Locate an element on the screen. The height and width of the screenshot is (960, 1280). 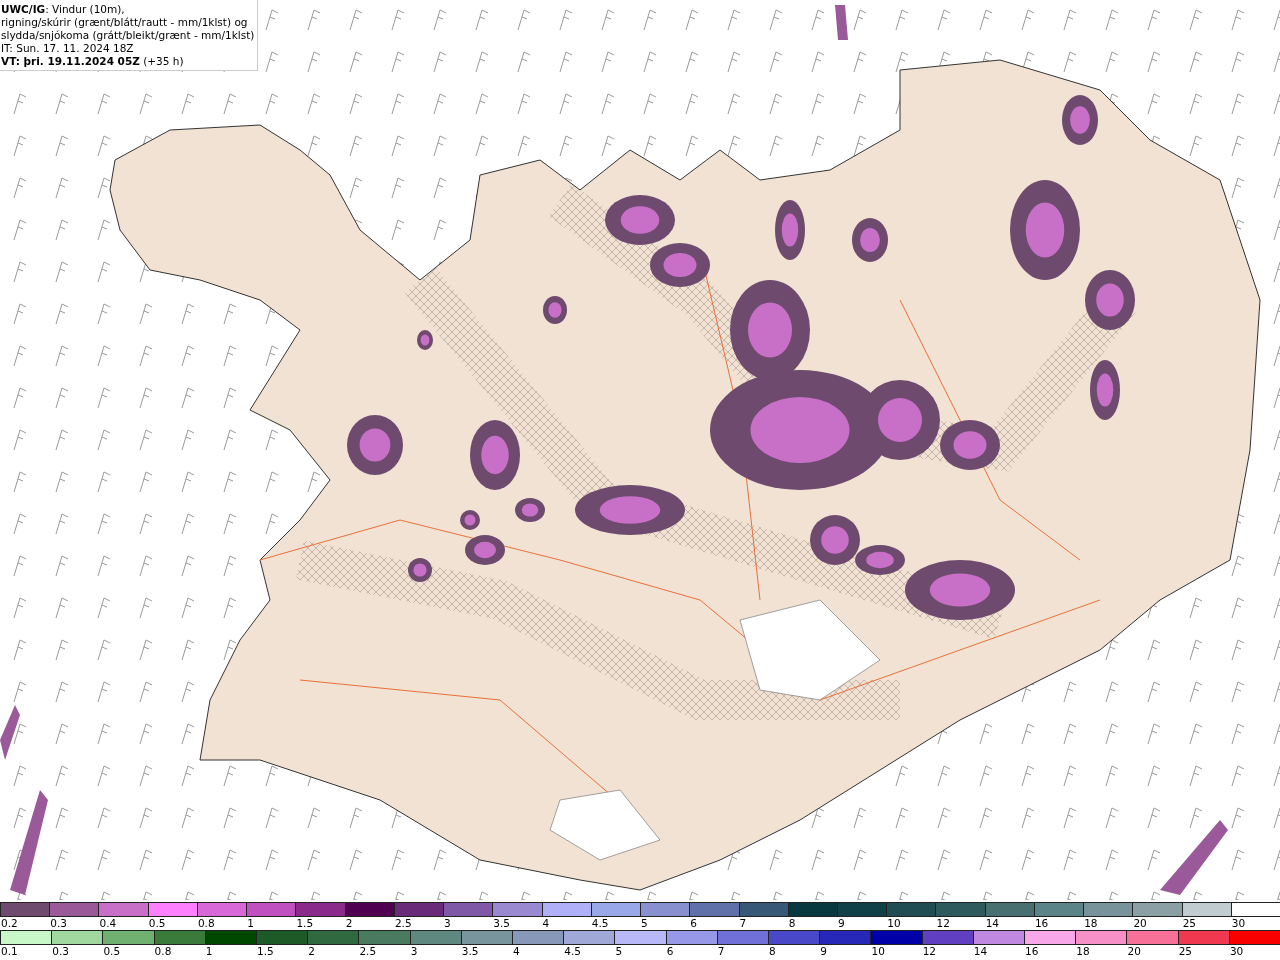
valid-time: VT: þri. 19.11.2024 05Z (+35 h) is located at coordinates (93, 61).